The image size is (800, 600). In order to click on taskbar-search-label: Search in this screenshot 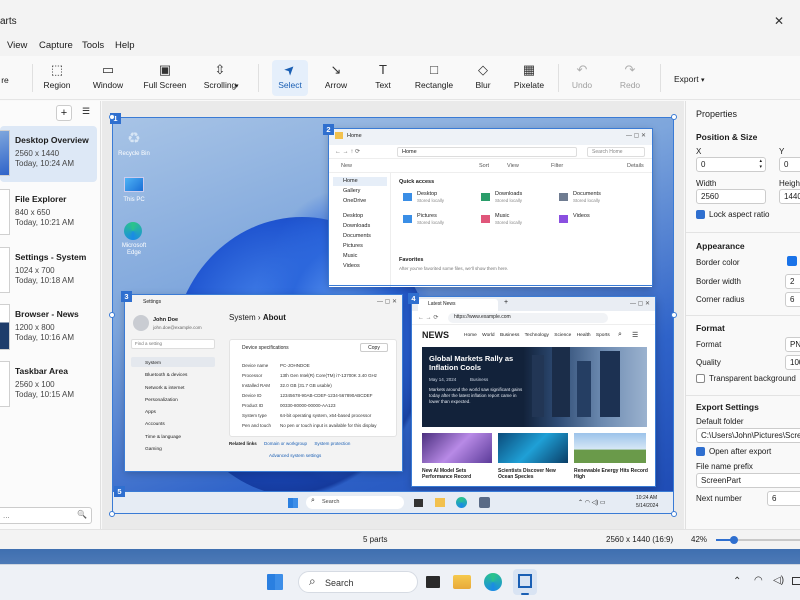, I will do `click(339, 583)`.